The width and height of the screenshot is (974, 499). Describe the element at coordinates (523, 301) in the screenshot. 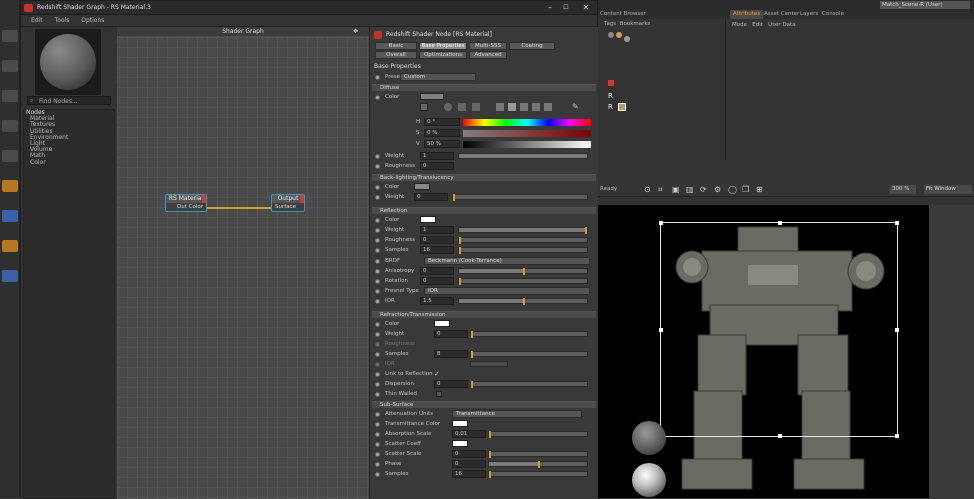

I see `refl-ior-slider` at that location.